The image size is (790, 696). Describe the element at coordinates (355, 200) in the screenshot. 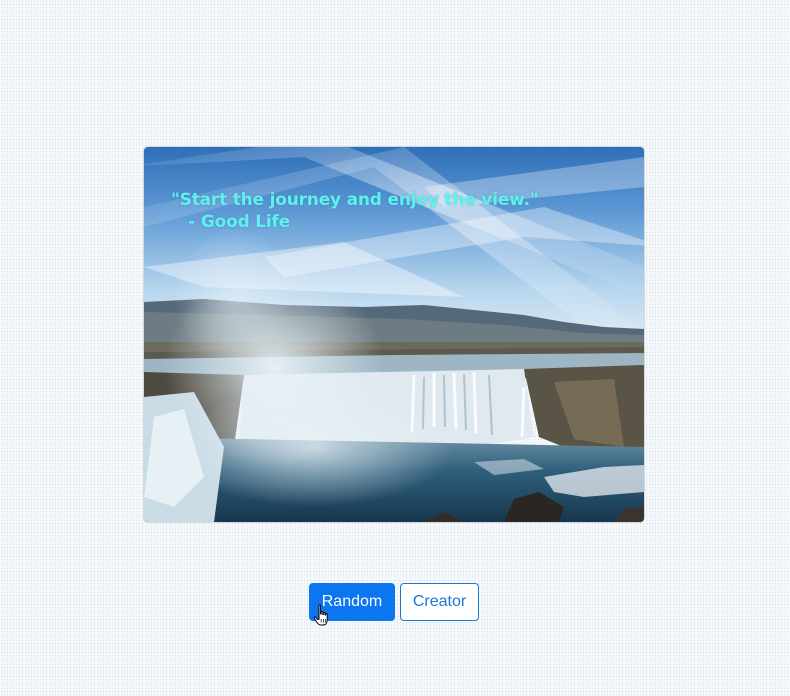

I see `quote-text: "Start the journey and enjoy the view."` at that location.